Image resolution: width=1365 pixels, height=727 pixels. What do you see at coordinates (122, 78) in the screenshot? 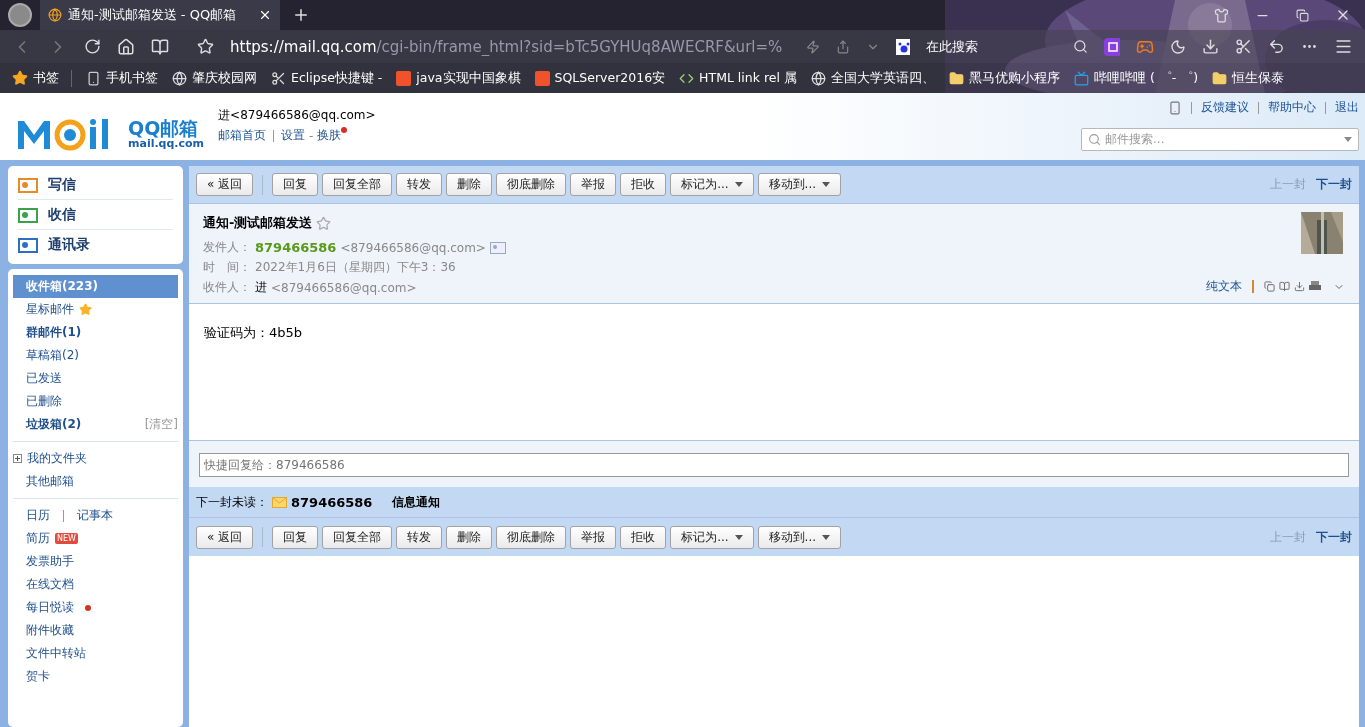
I see `bookmark-item: 手机书签` at bounding box center [122, 78].